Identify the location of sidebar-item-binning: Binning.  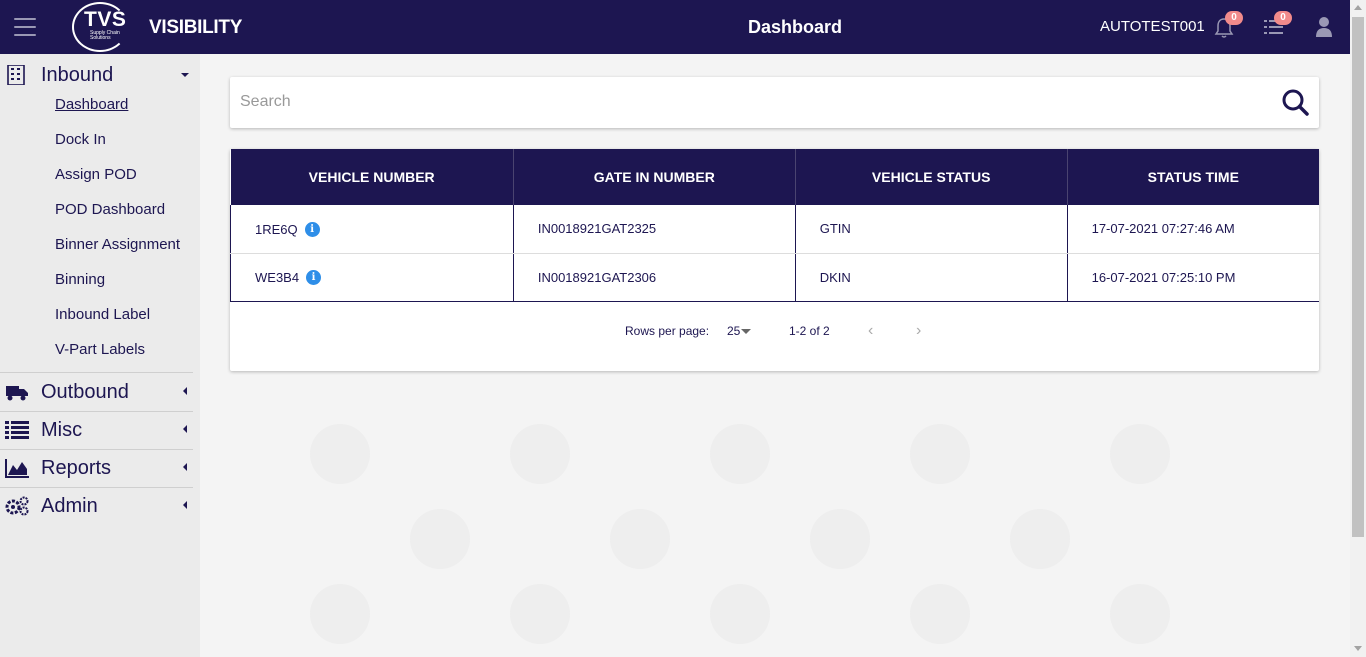
(80, 279).